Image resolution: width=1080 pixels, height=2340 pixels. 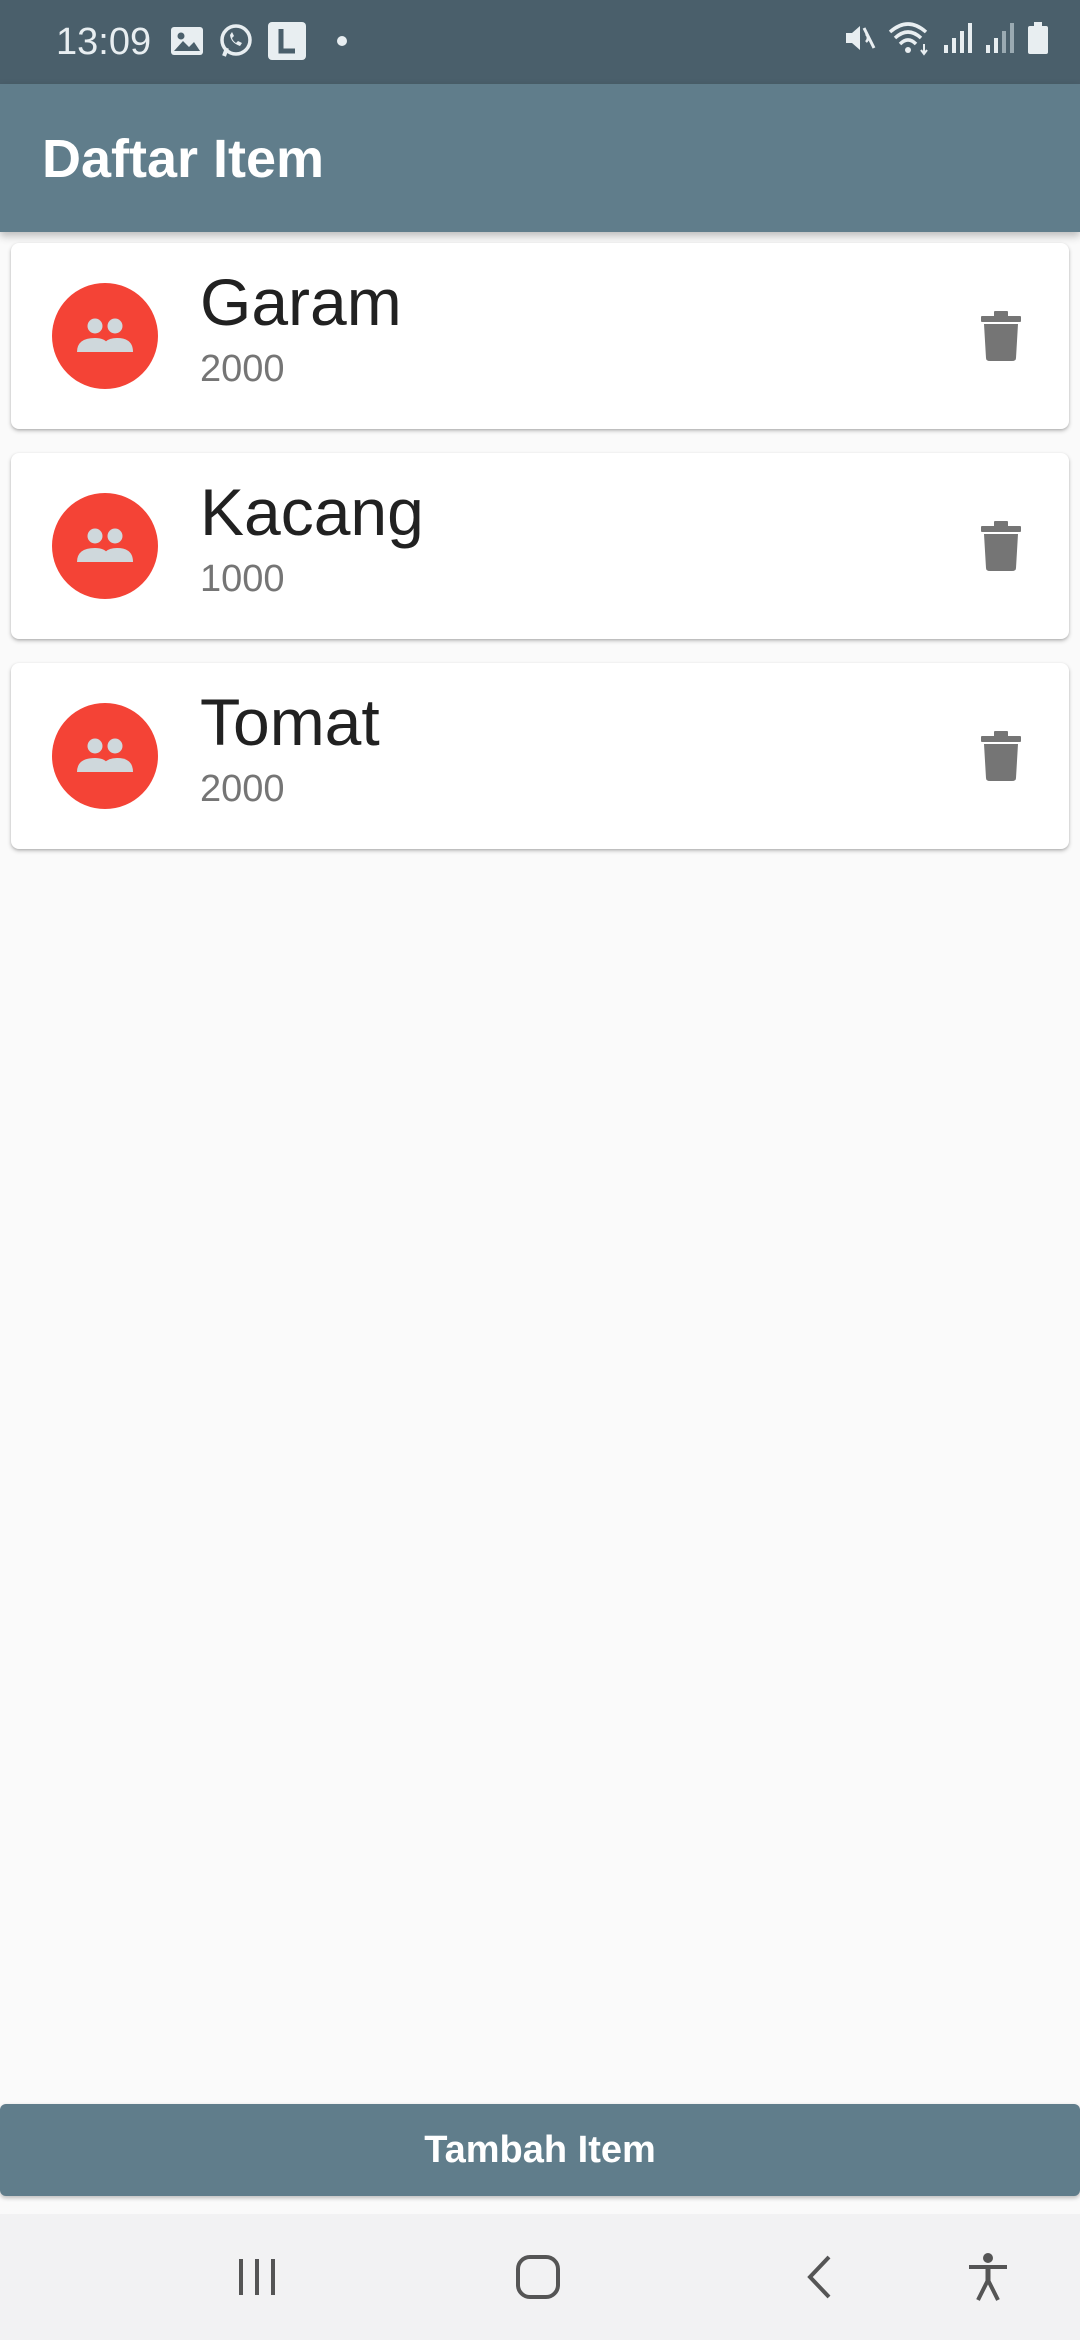 I want to click on mute-icon, so click(x=860, y=38).